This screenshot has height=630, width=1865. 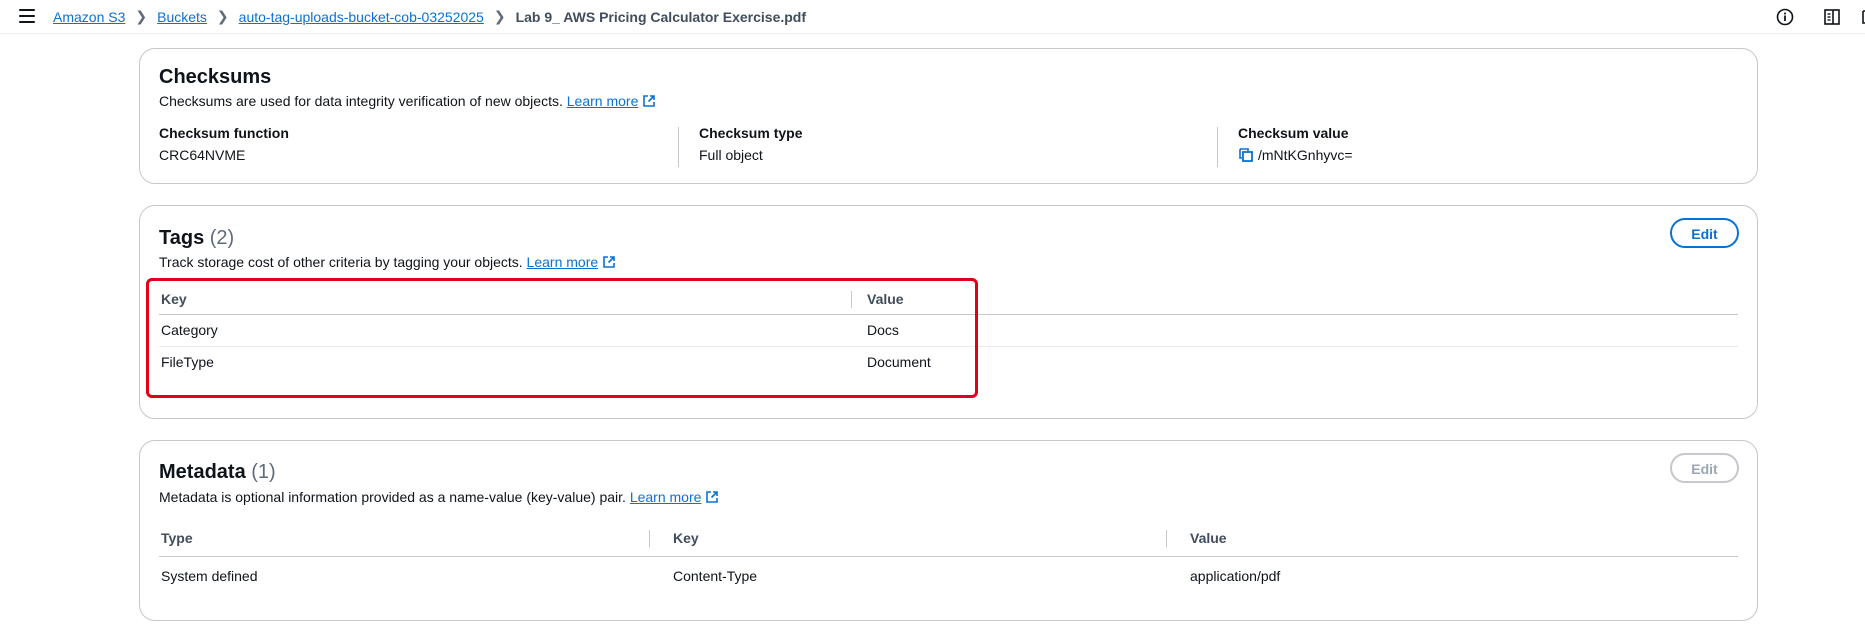 I want to click on metadata-title: Metadata (1), so click(x=217, y=472).